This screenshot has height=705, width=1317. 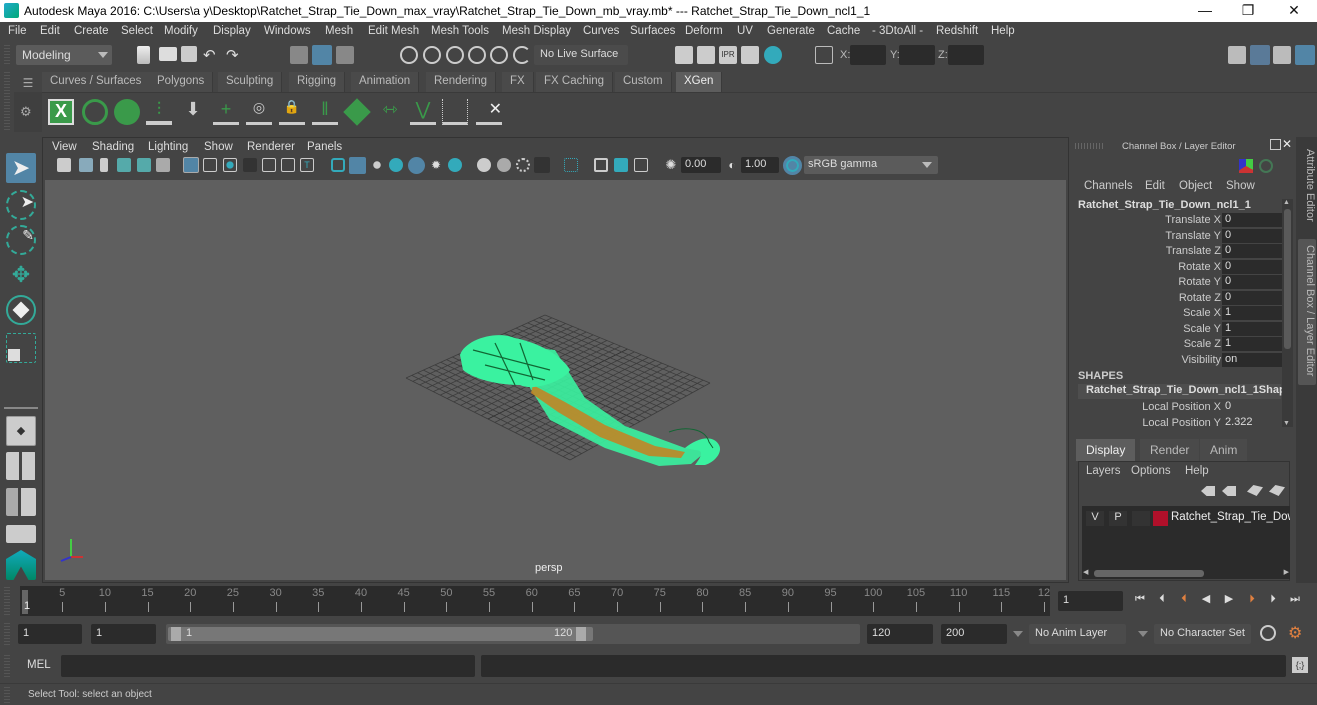 What do you see at coordinates (1252, 599) in the screenshot?
I see `step-forward-key-icon: ⏵` at bounding box center [1252, 599].